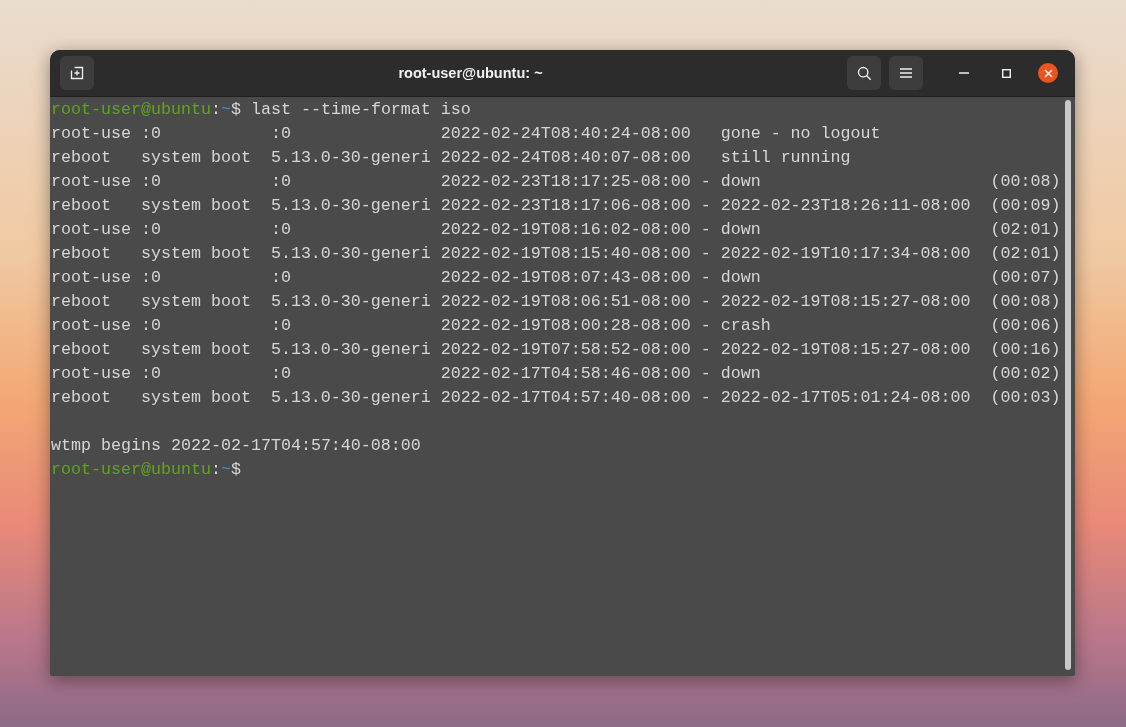 The height and width of the screenshot is (727, 1126). Describe the element at coordinates (565, 374) in the screenshot. I see `login-time-cell-text: 2022-02-17T04:58:46-08:00` at that location.